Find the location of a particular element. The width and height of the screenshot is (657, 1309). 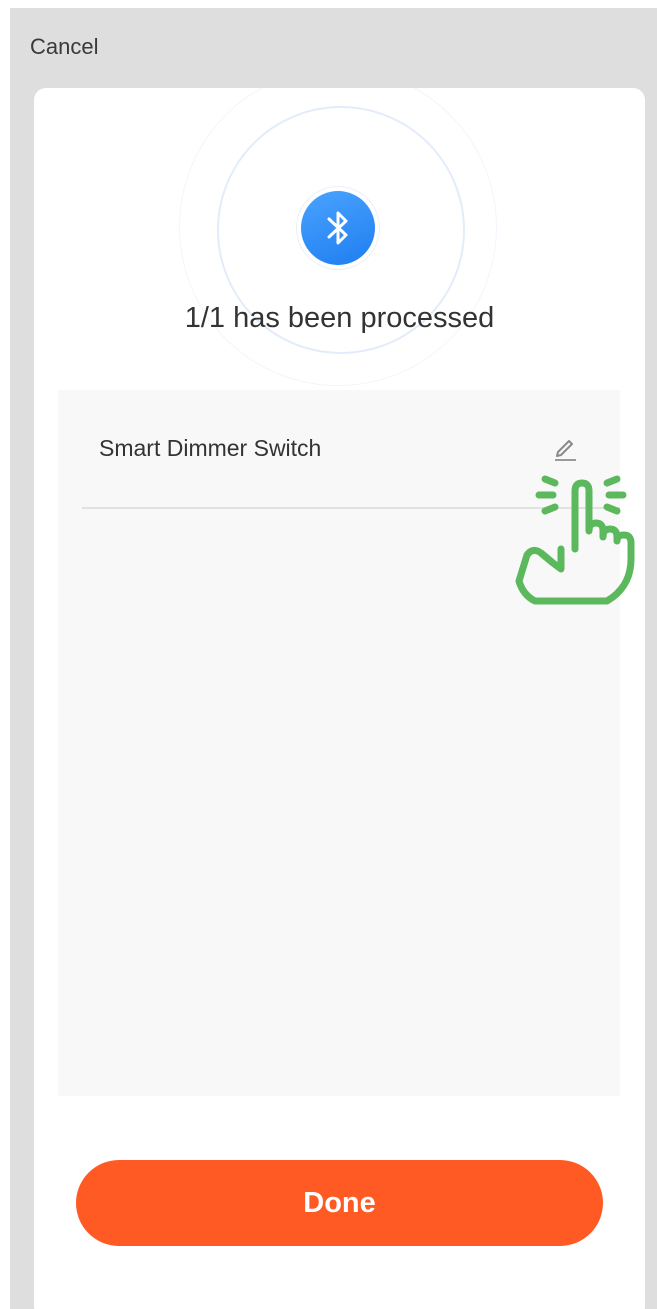

done-button: Done is located at coordinates (339, 1203).